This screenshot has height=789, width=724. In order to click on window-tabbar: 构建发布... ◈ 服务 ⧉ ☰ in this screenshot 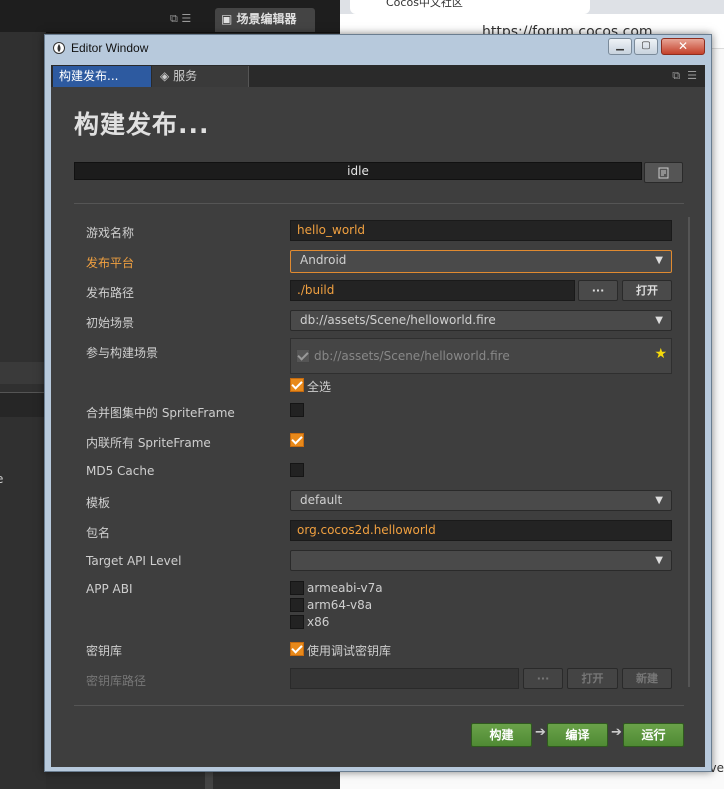, I will do `click(378, 76)`.